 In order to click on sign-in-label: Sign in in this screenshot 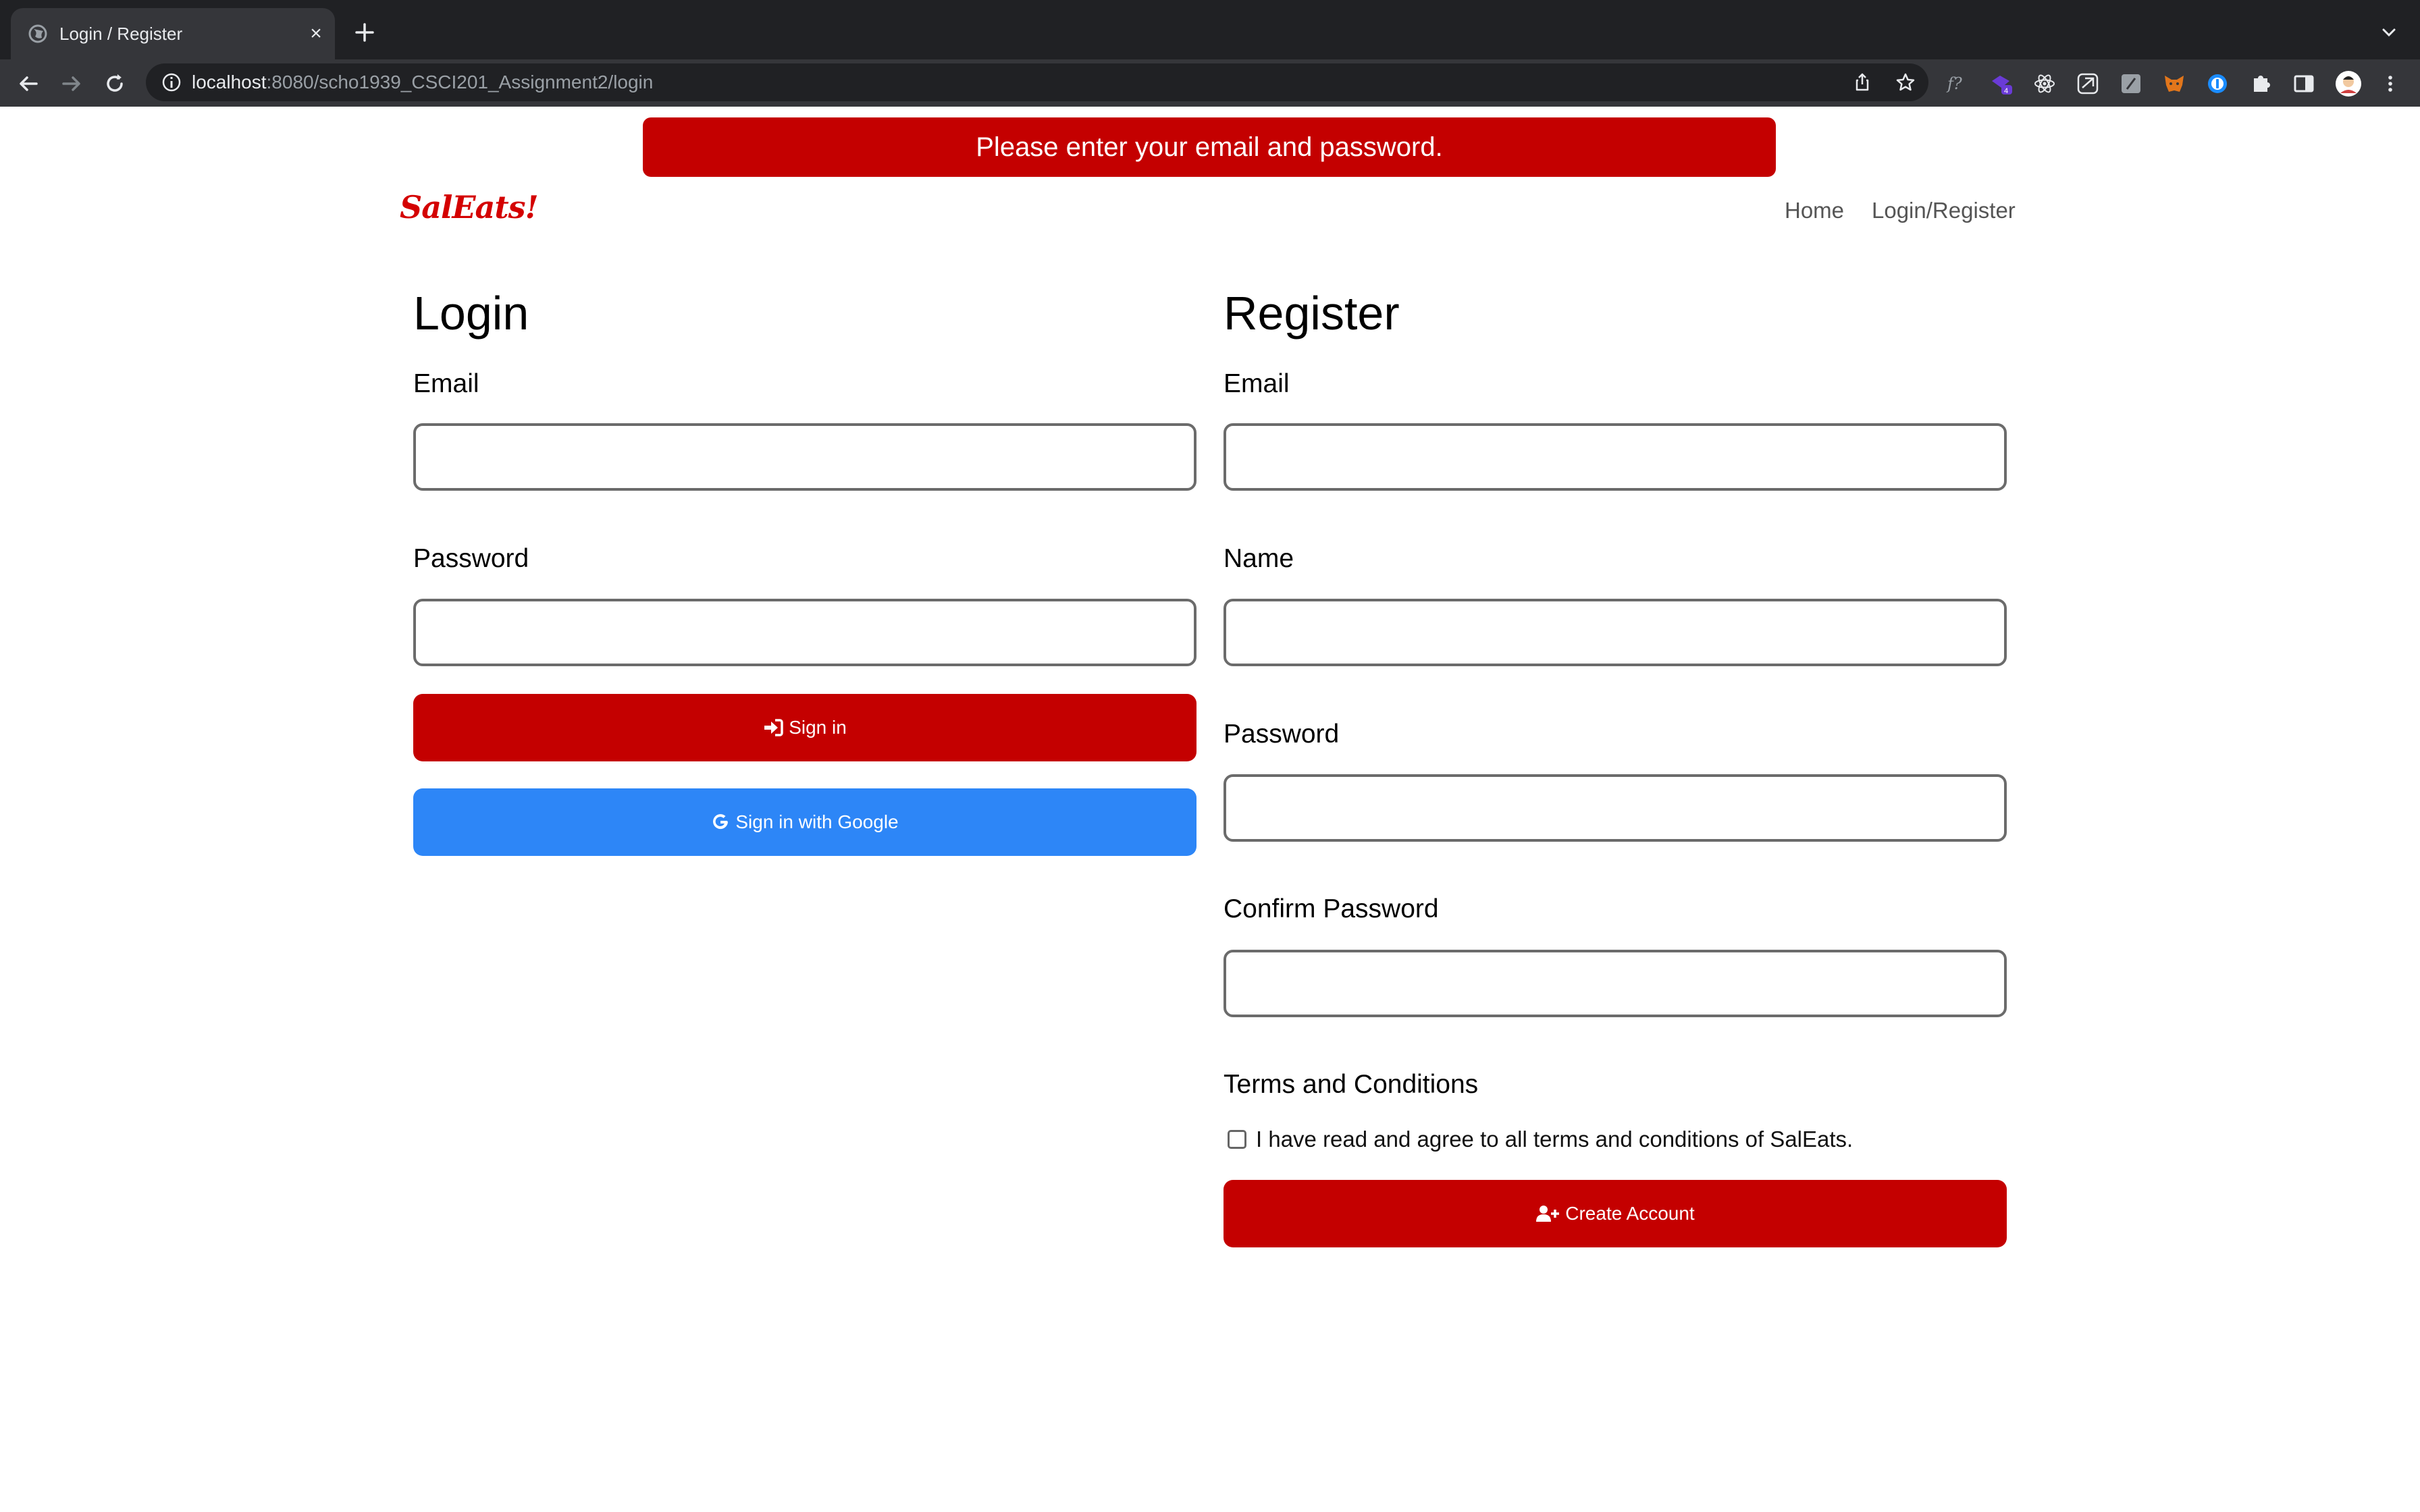, I will do `click(818, 728)`.